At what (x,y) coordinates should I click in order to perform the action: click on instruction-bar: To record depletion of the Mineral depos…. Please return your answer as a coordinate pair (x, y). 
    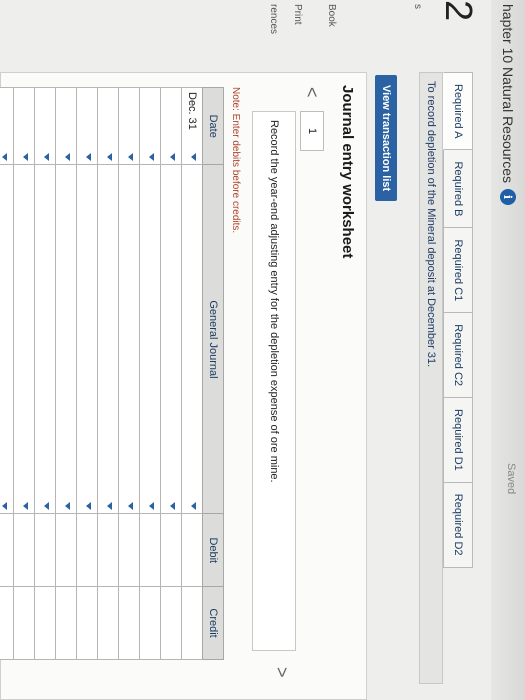
    Looking at the image, I should click on (431, 378).